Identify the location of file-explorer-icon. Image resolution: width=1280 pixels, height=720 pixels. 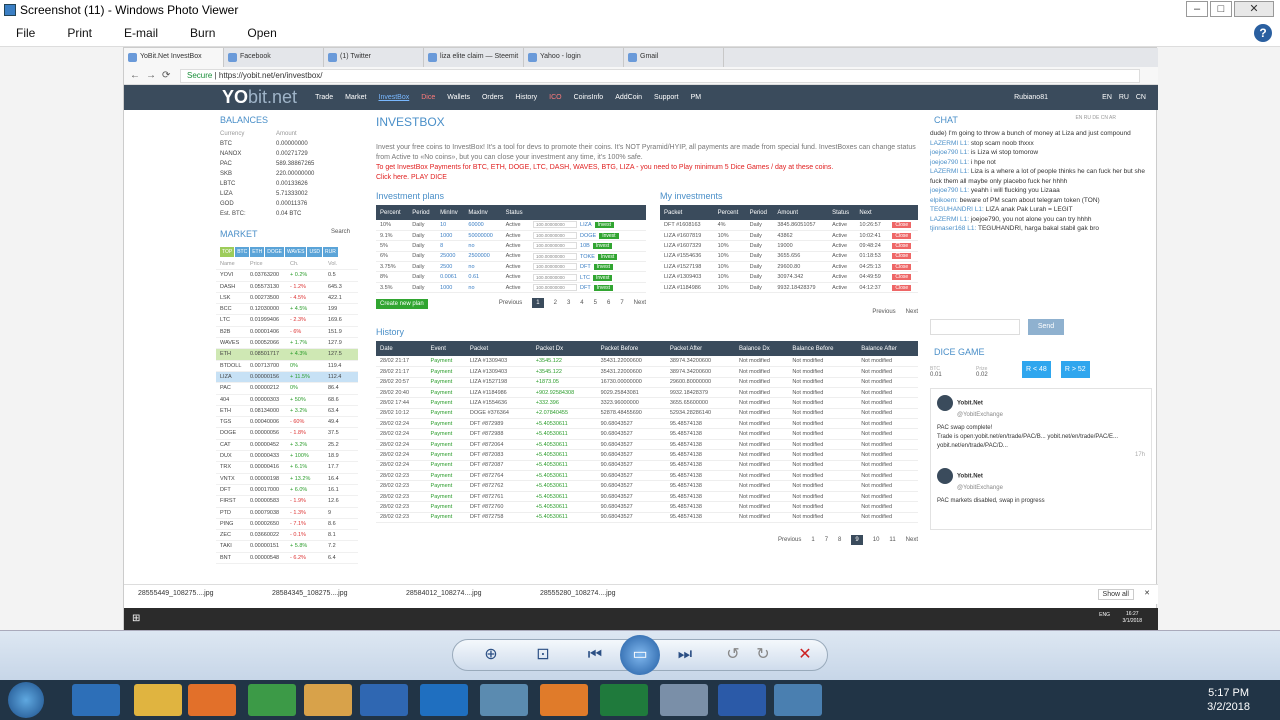
(158, 700).